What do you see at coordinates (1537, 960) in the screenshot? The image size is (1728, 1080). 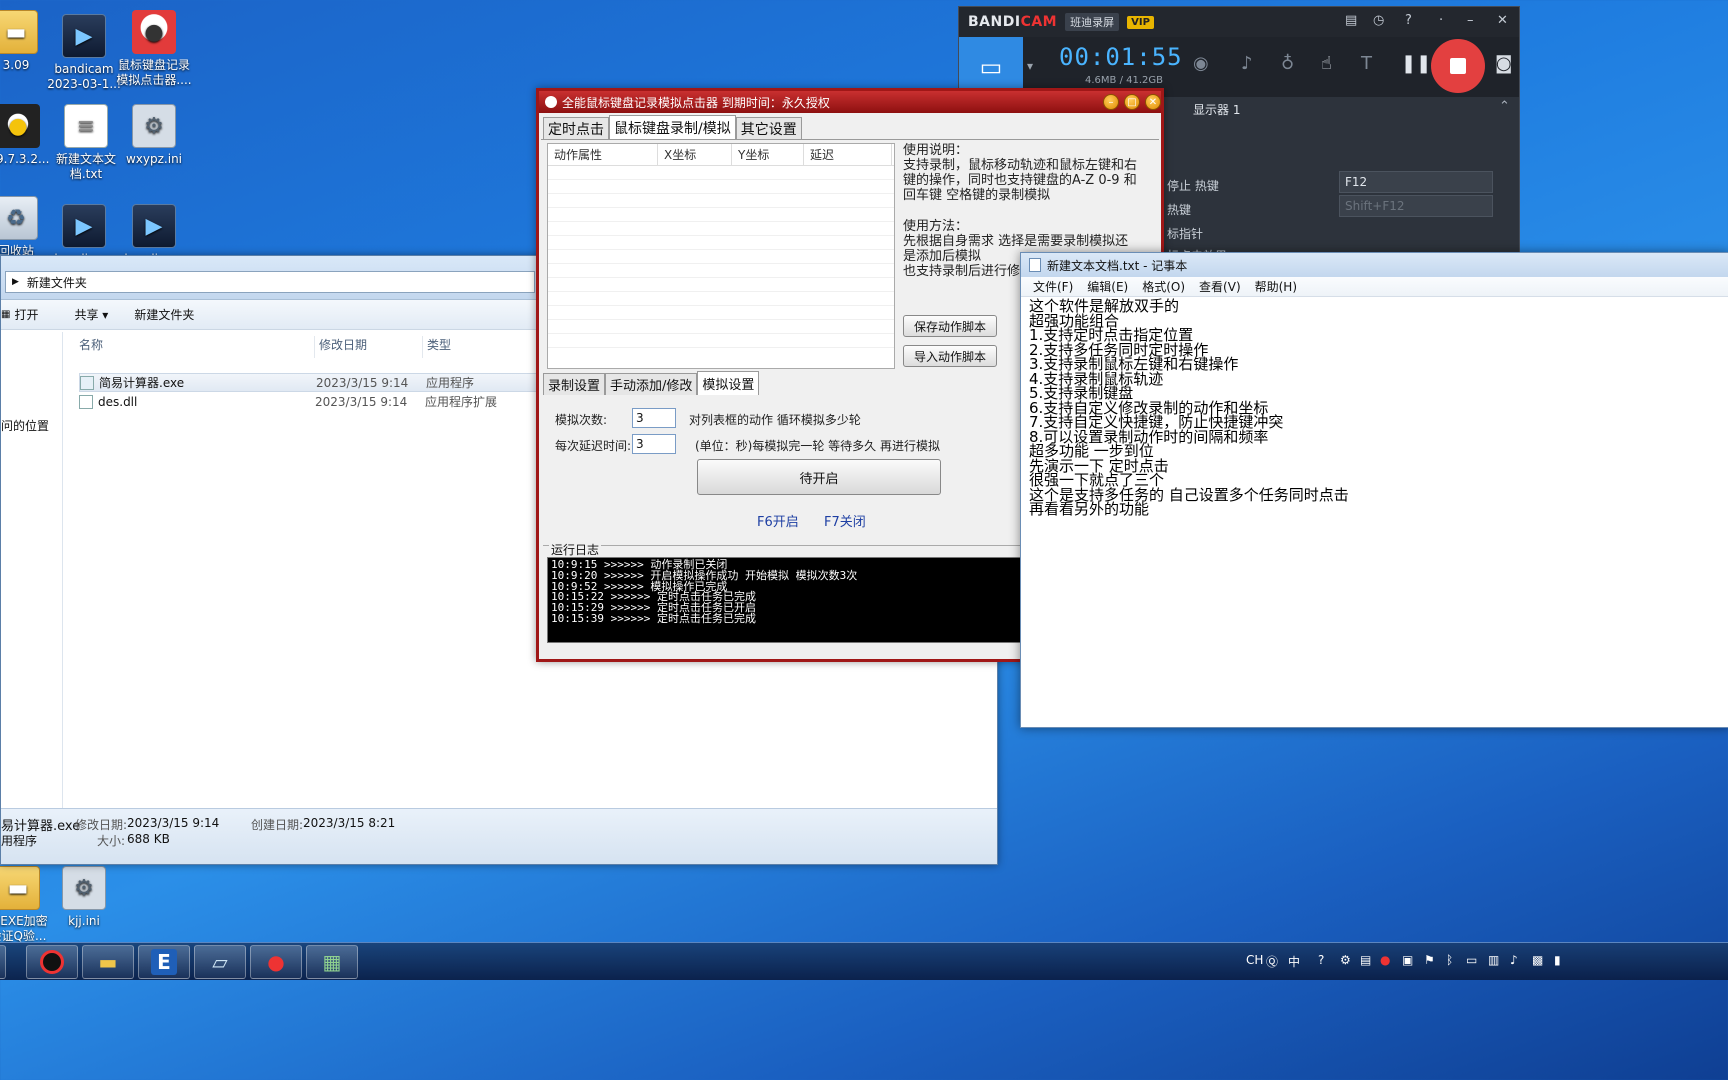 I see `tray-color-icon: ▩` at bounding box center [1537, 960].